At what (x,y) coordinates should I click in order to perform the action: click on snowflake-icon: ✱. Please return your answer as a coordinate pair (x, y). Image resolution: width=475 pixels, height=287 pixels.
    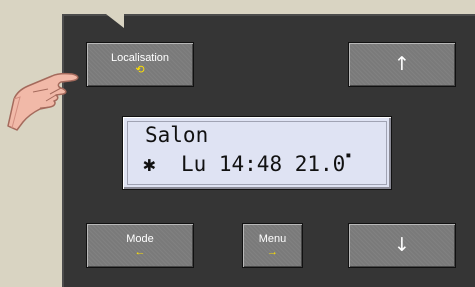
    Looking at the image, I should click on (149, 164).